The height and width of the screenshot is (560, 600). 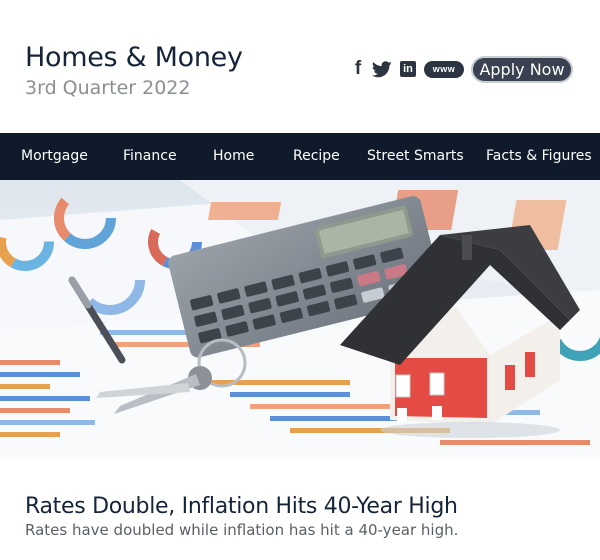 What do you see at coordinates (54, 156) in the screenshot?
I see `nav-item-mortgage: Mortgage` at bounding box center [54, 156].